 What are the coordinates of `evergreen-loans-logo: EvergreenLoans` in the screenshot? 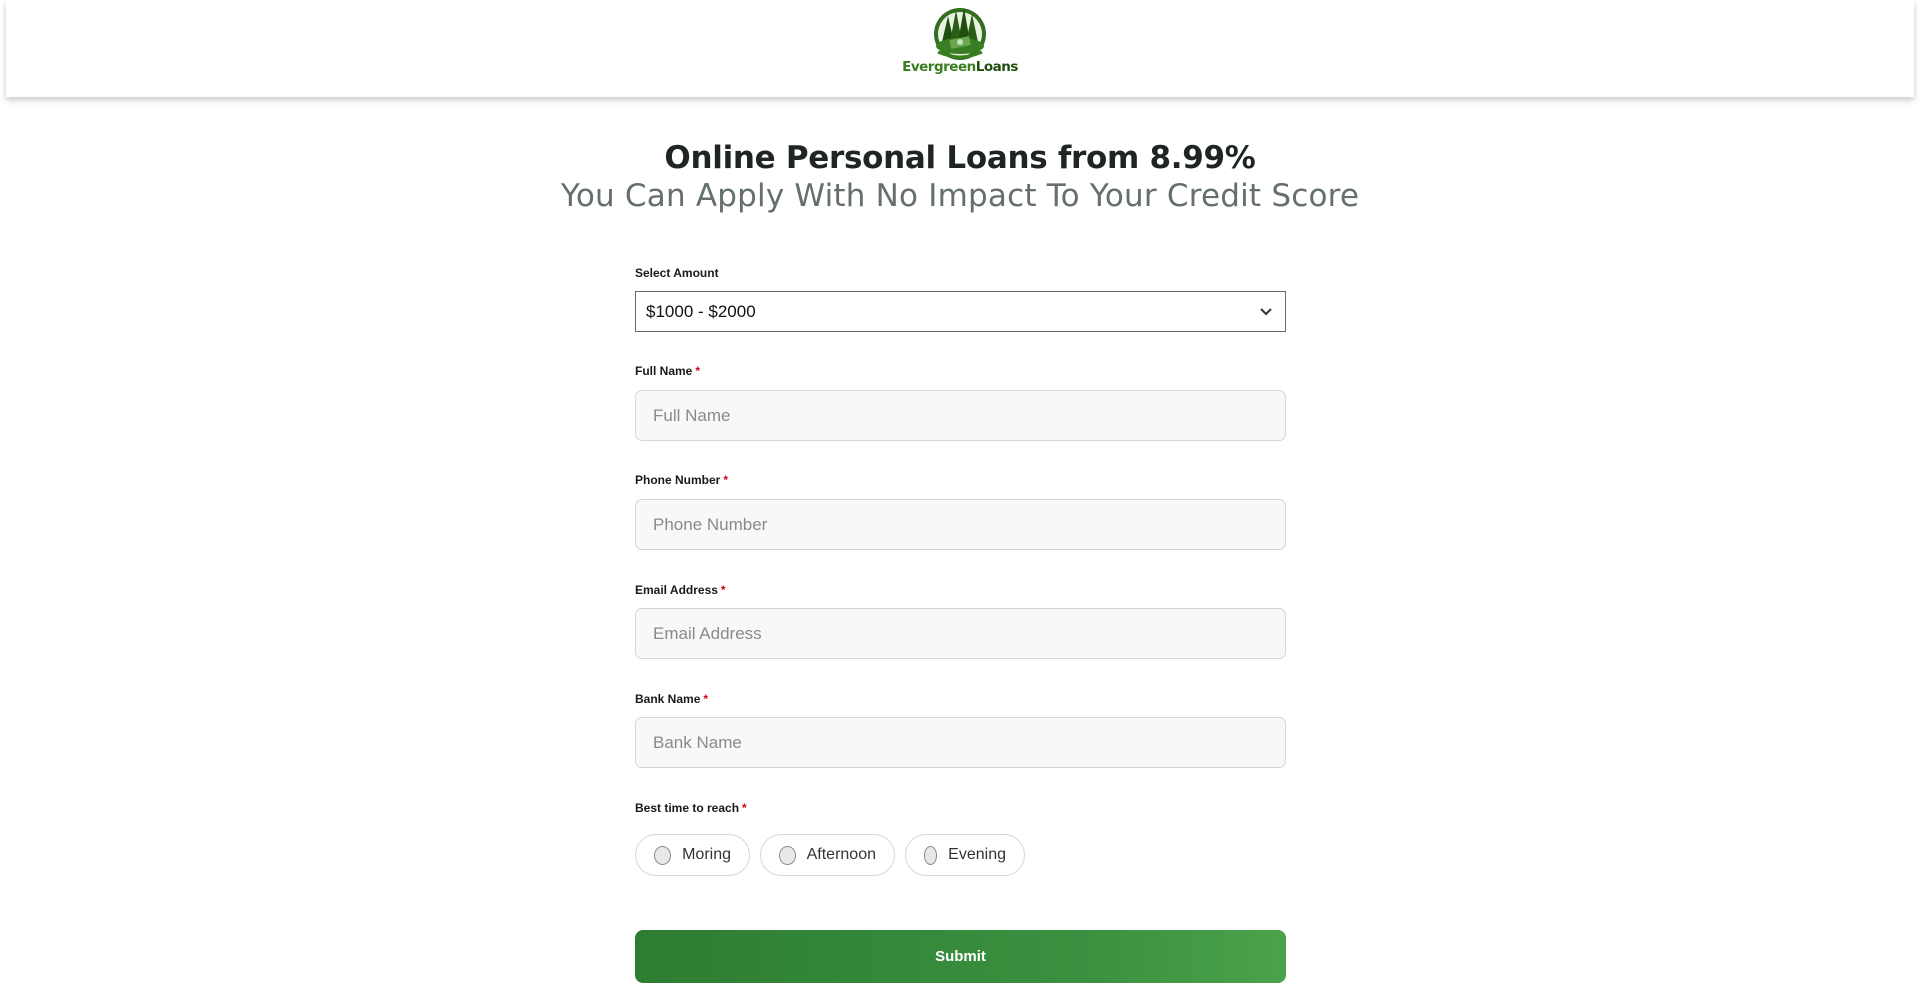 It's located at (960, 48).